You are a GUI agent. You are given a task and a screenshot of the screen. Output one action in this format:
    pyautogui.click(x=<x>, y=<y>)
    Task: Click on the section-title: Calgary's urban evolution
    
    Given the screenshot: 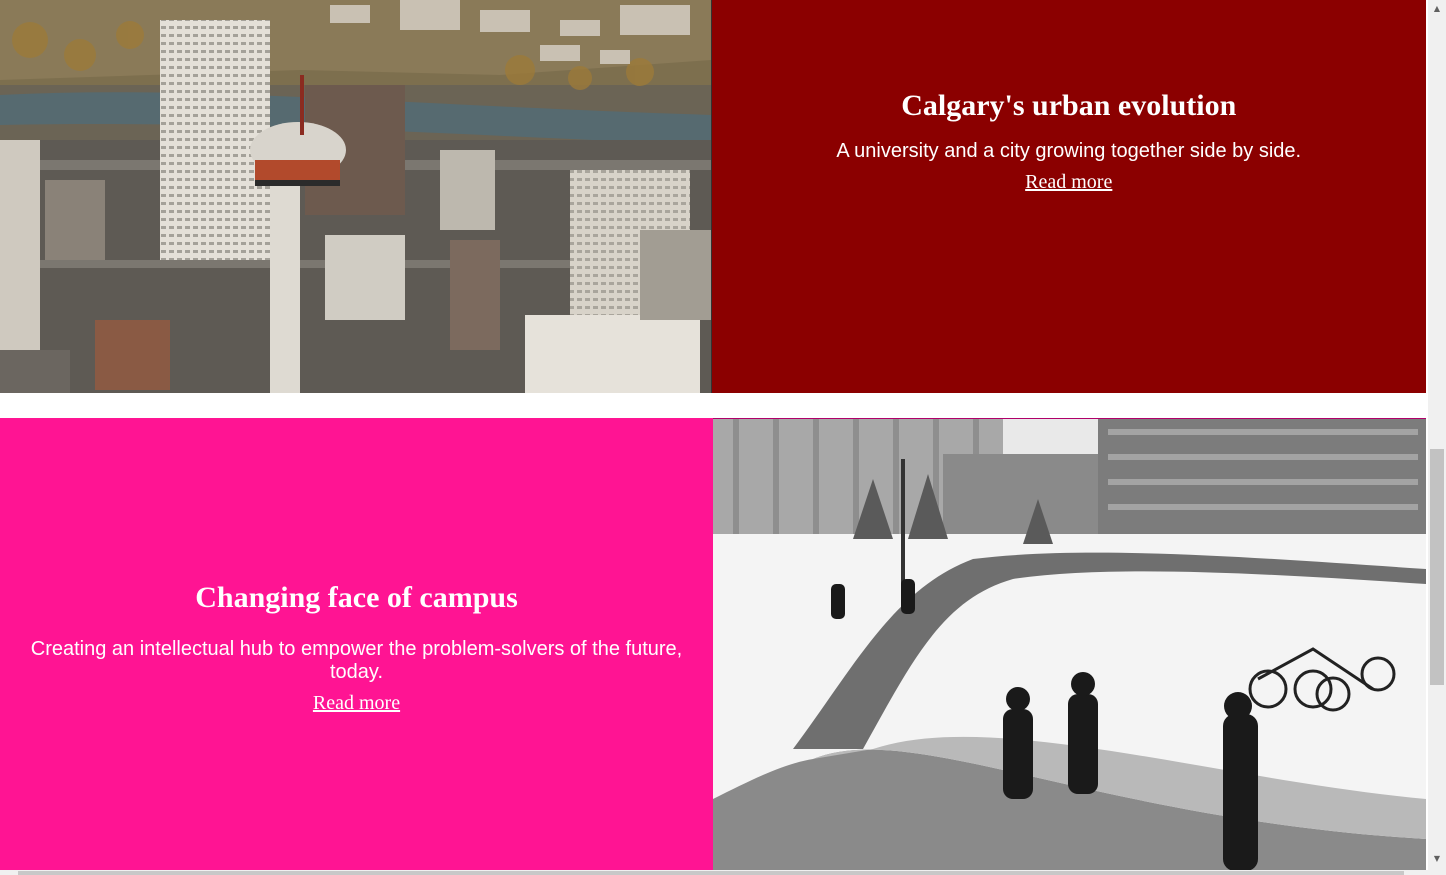 What is the action you would take?
    pyautogui.click(x=1069, y=105)
    